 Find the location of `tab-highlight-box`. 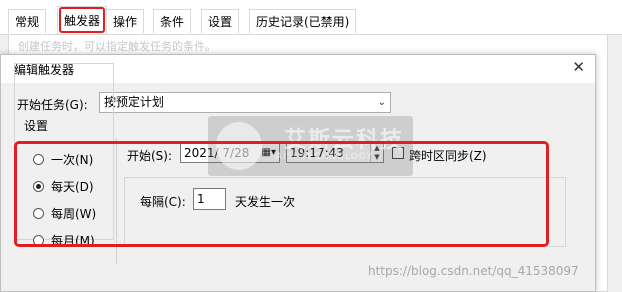

tab-highlight-box is located at coordinates (82, 20).